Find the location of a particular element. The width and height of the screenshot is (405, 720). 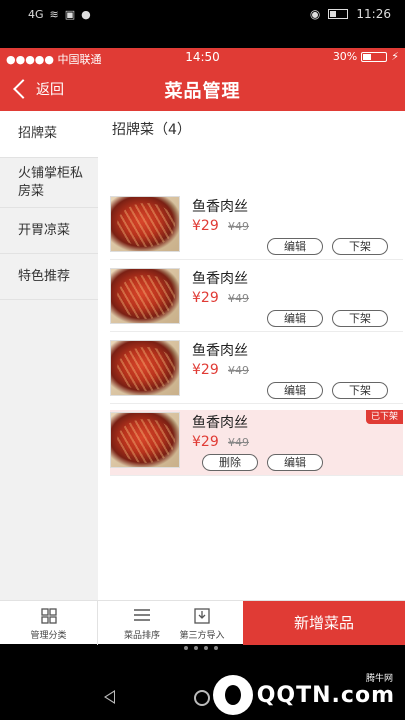

delisted-badge: 已下架 is located at coordinates (384, 417).